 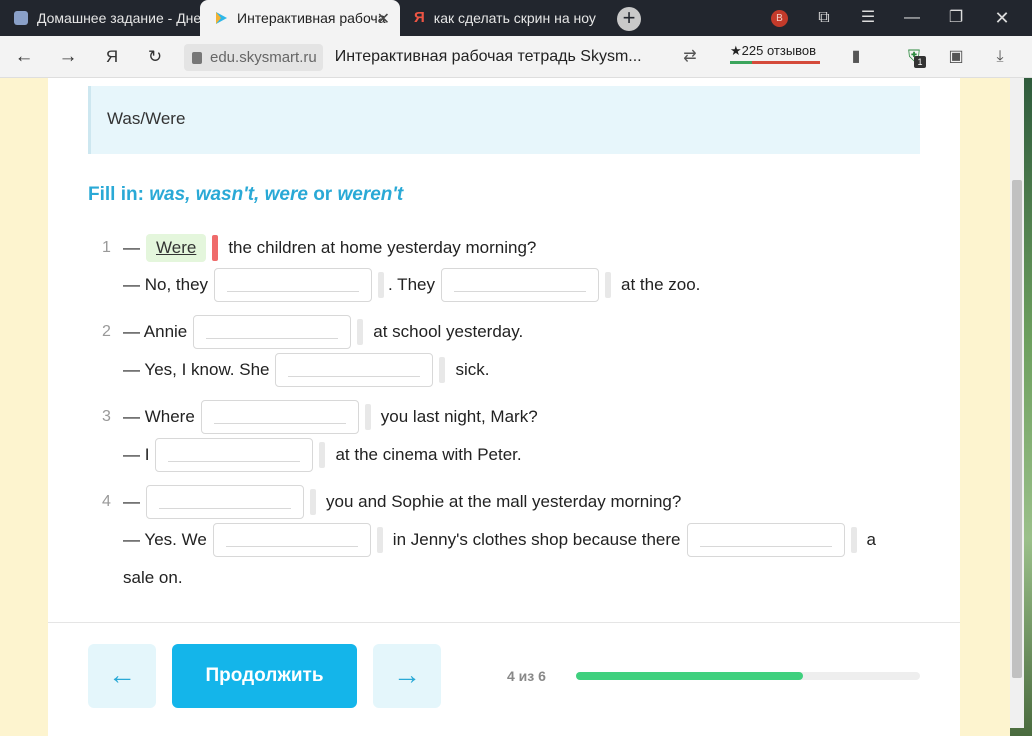 I want to click on item-number: 1, so click(x=106, y=247).